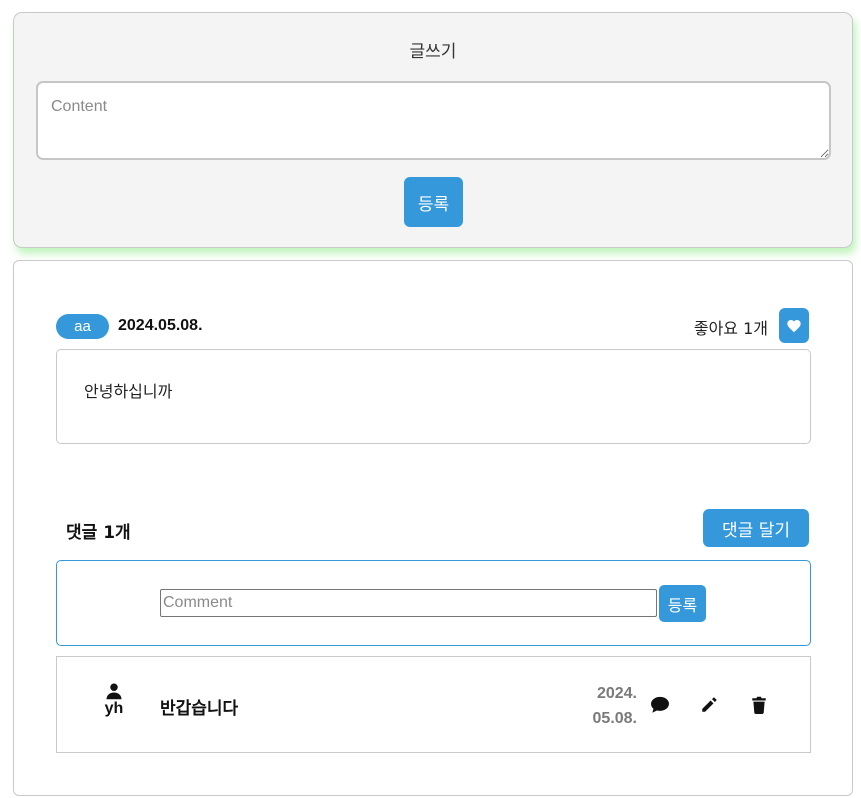  I want to click on compose-title: 글쓰기, so click(433, 52).